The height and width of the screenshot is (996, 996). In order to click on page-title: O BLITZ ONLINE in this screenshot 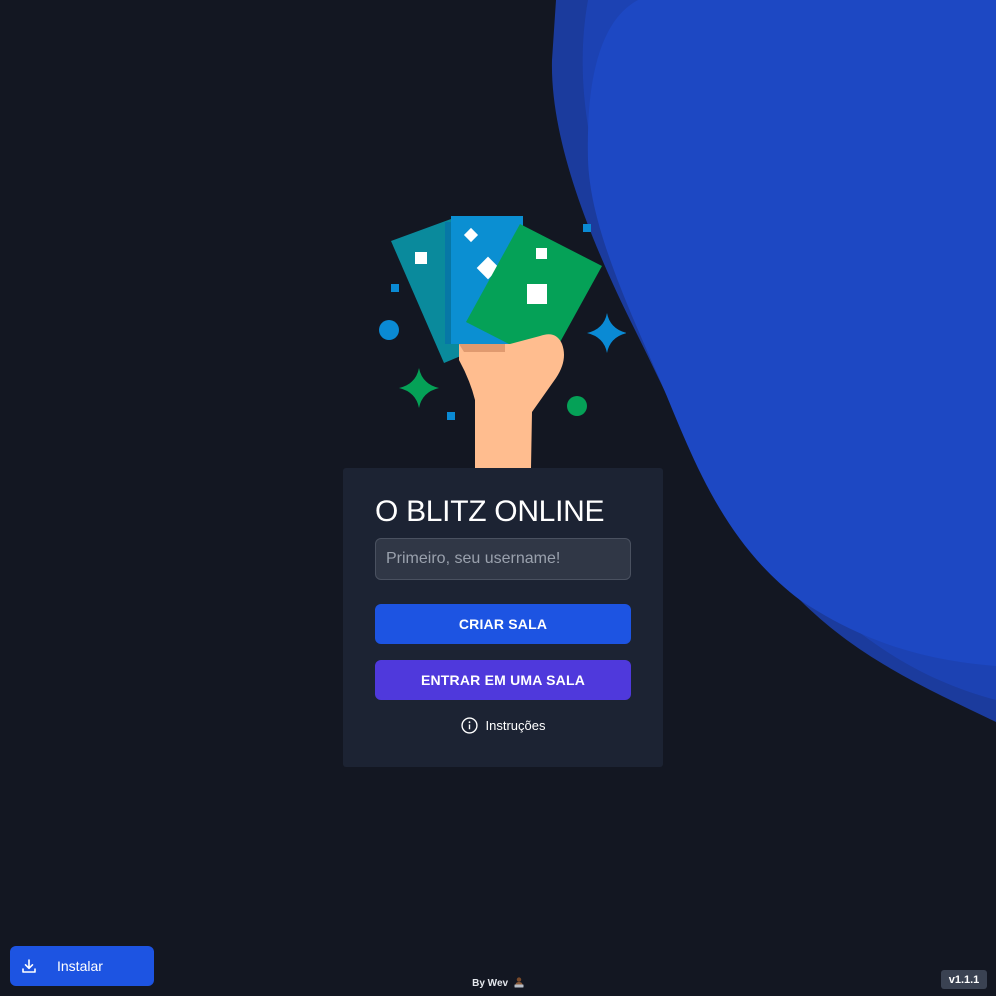, I will do `click(490, 511)`.